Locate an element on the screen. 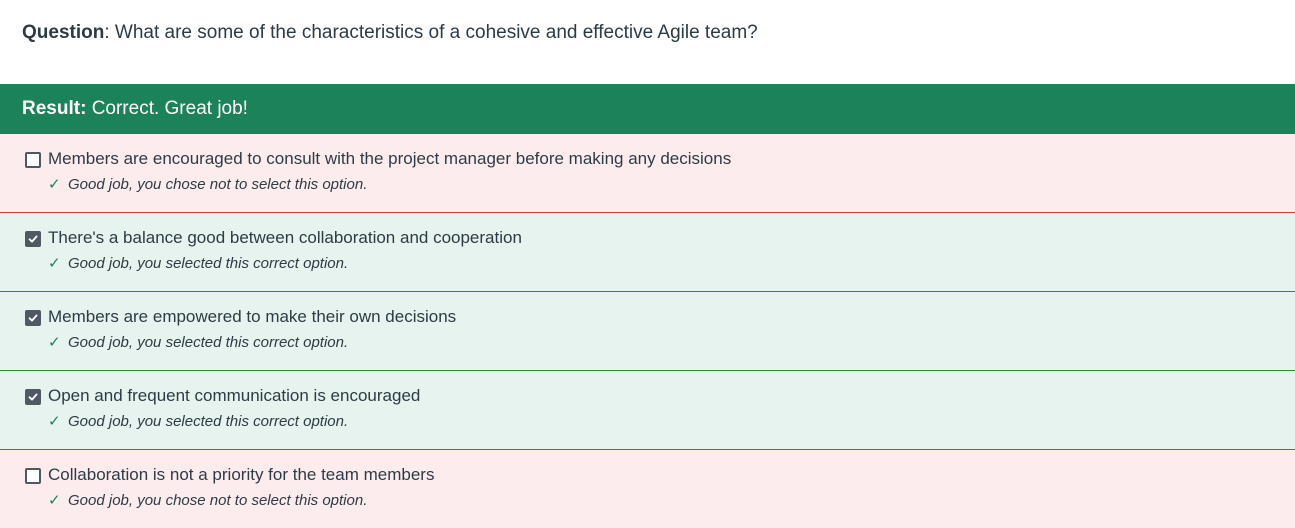 This screenshot has width=1295, height=528. result-label: Result: is located at coordinates (54, 108).